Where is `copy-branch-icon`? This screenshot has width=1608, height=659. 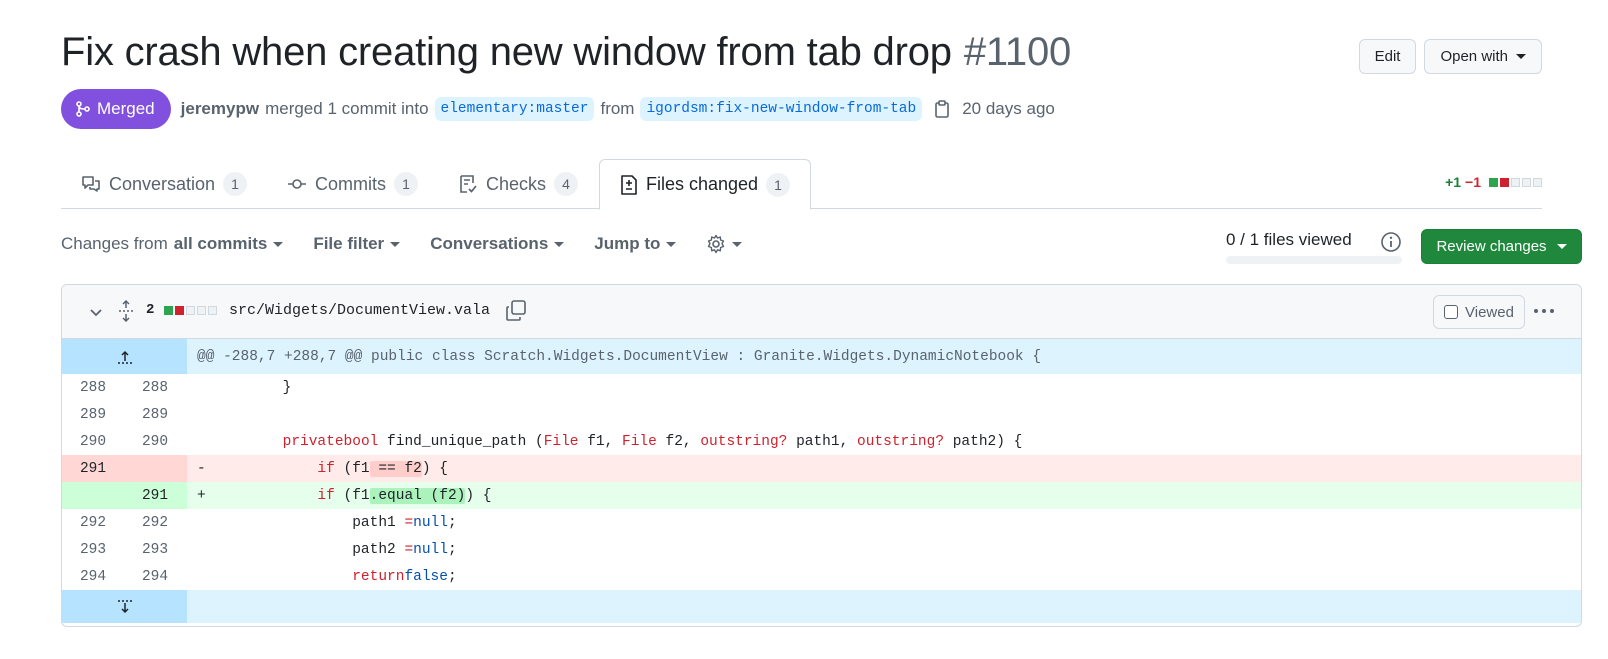
copy-branch-icon is located at coordinates (942, 109).